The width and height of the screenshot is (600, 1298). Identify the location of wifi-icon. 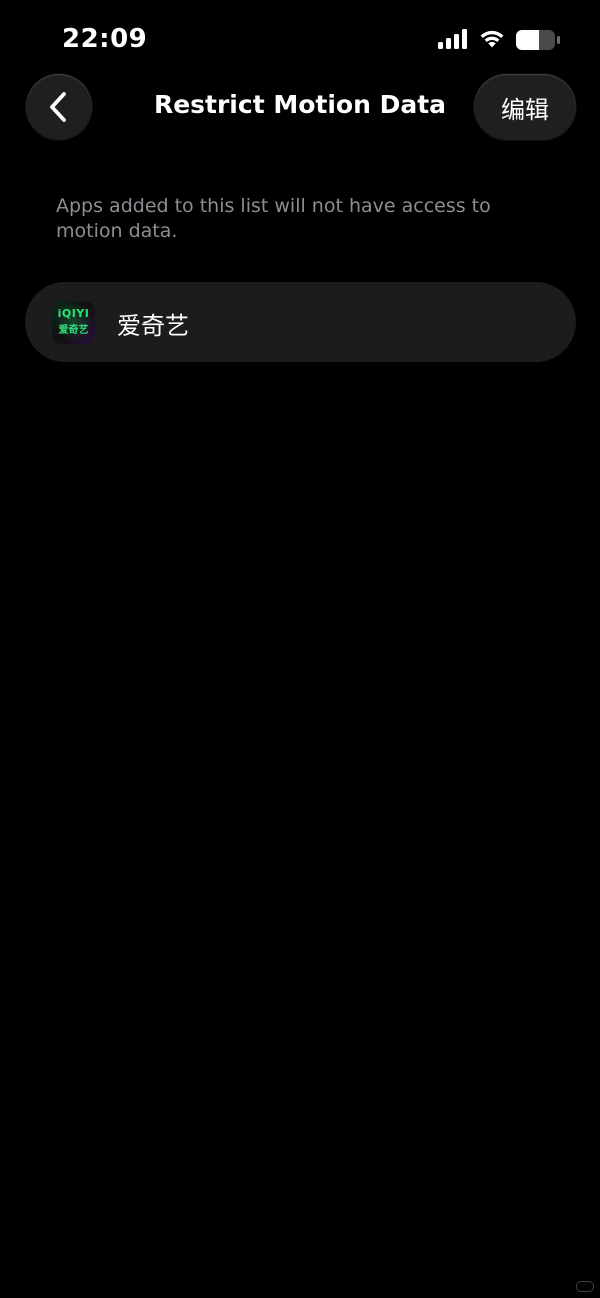
(492, 39).